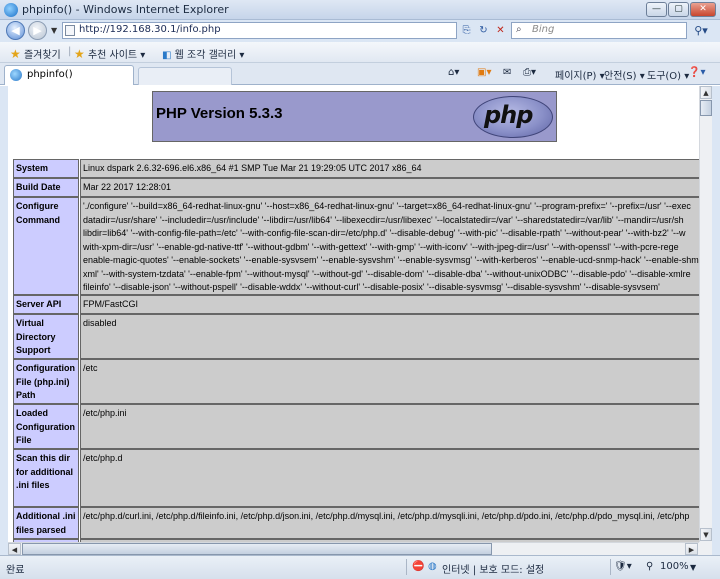 The height and width of the screenshot is (579, 720). I want to click on minimize-button: —, so click(656, 9).